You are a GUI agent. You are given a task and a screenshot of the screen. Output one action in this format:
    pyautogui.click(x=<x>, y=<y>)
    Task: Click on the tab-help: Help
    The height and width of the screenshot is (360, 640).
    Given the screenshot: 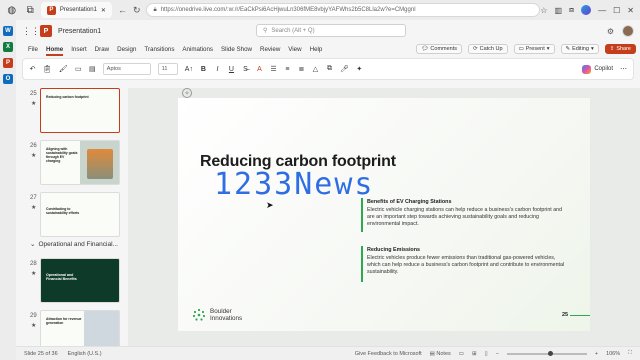 What is the action you would take?
    pyautogui.click(x=316, y=49)
    